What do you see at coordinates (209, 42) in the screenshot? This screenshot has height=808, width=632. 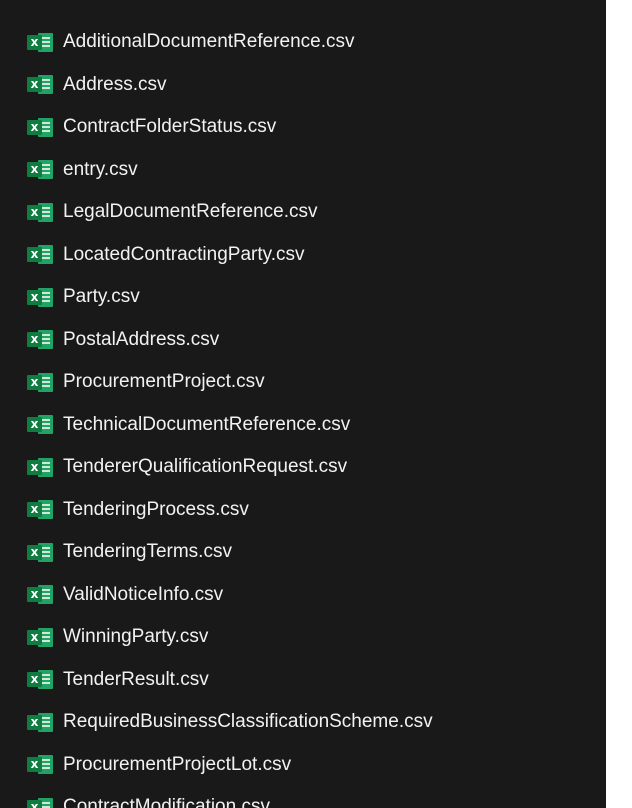 I see `file-name: AdditionalDocumentReference.csv` at bounding box center [209, 42].